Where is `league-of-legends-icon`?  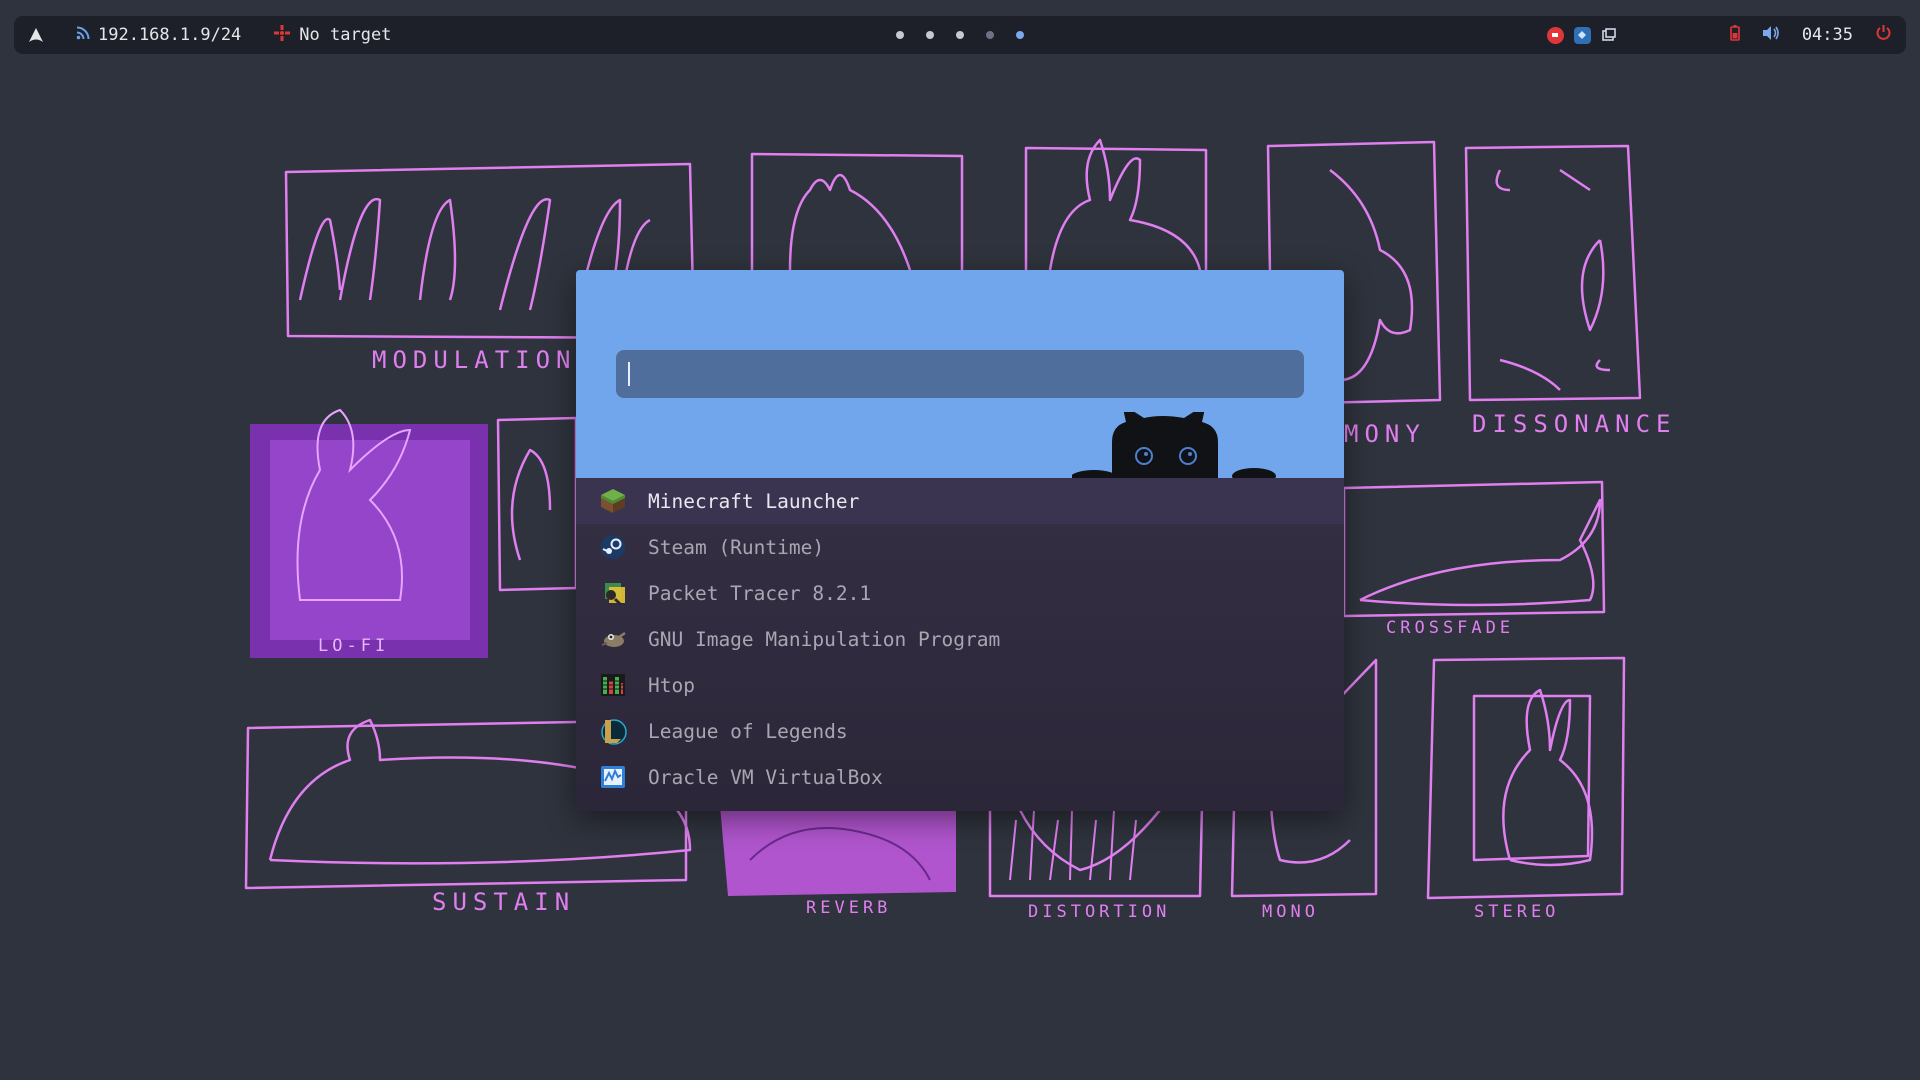
league-of-legends-icon is located at coordinates (613, 731).